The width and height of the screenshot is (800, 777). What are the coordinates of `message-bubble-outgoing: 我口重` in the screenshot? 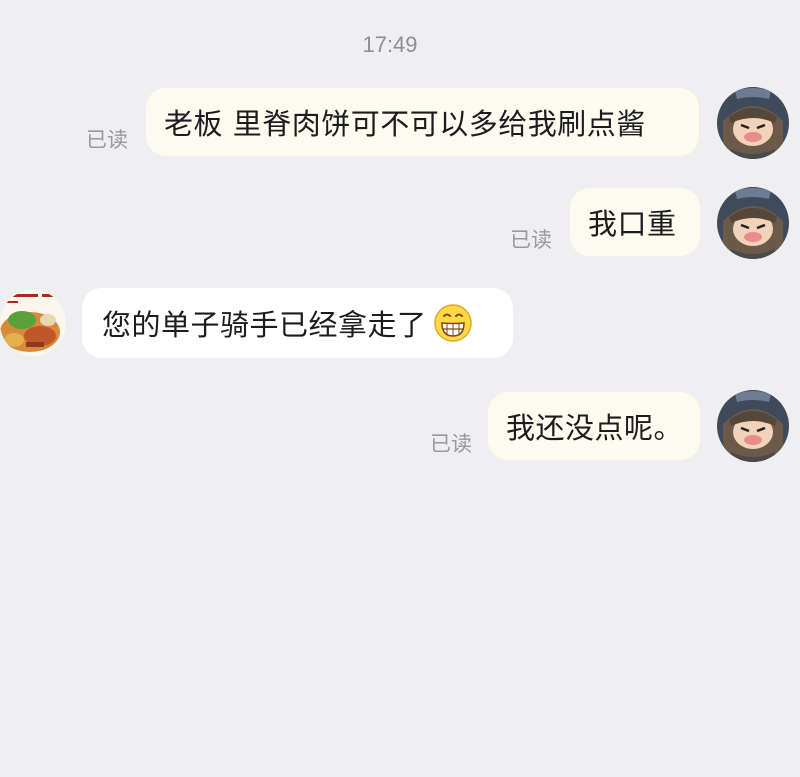 It's located at (635, 222).